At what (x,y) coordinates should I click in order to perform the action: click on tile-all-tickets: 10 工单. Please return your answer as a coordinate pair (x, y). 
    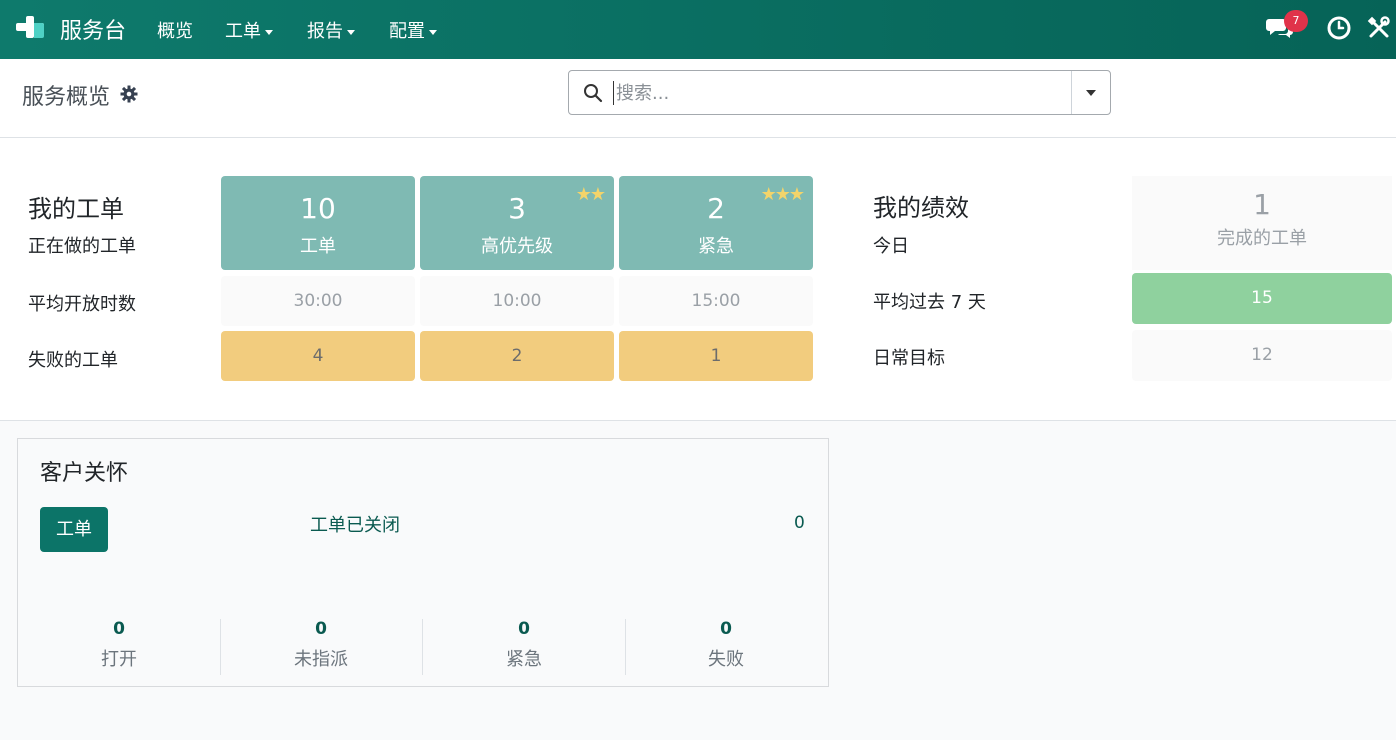
    Looking at the image, I should click on (318, 223).